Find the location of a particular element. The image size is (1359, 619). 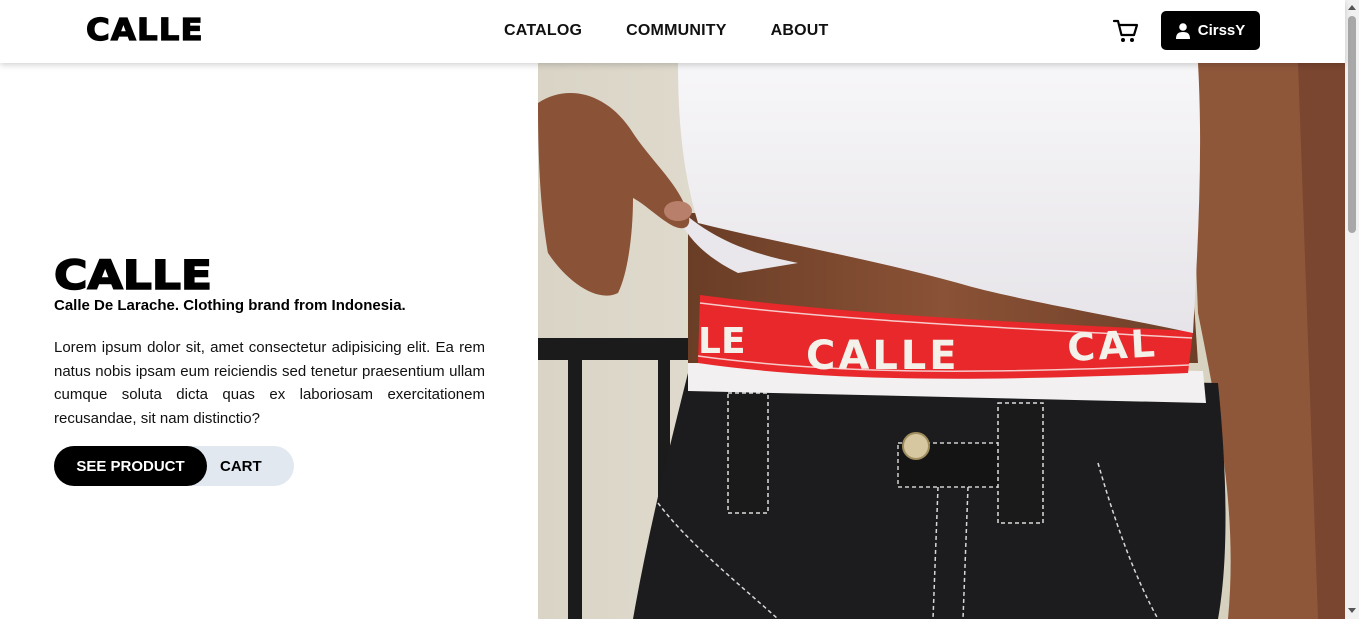

scroll-up-arrow-icon is located at coordinates (1352, 7).